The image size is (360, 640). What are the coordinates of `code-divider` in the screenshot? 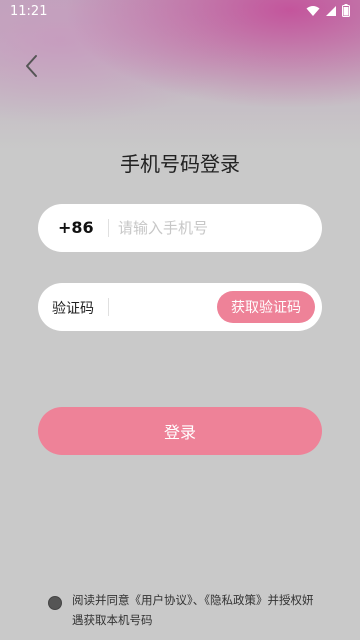 It's located at (108, 307).